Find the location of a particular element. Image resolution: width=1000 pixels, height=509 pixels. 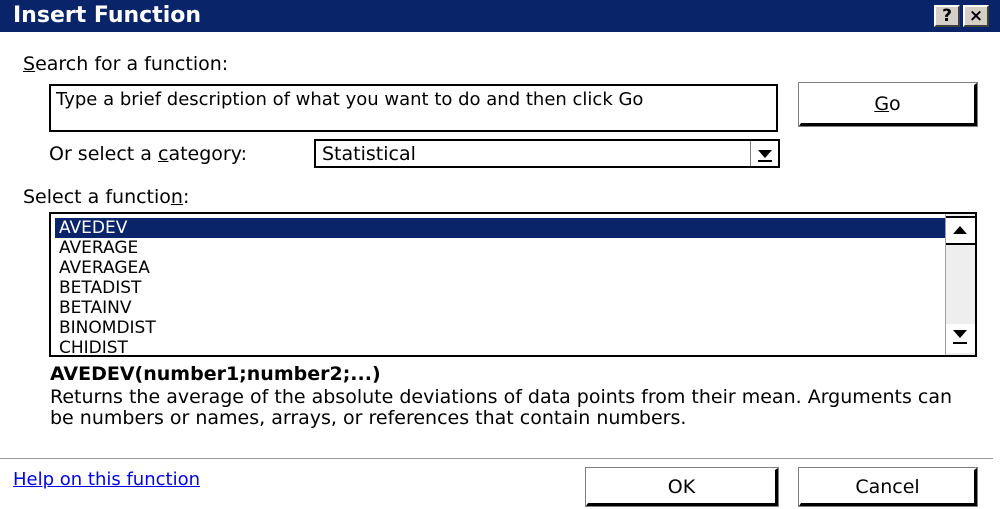

category-value: Statistical is located at coordinates (369, 154).